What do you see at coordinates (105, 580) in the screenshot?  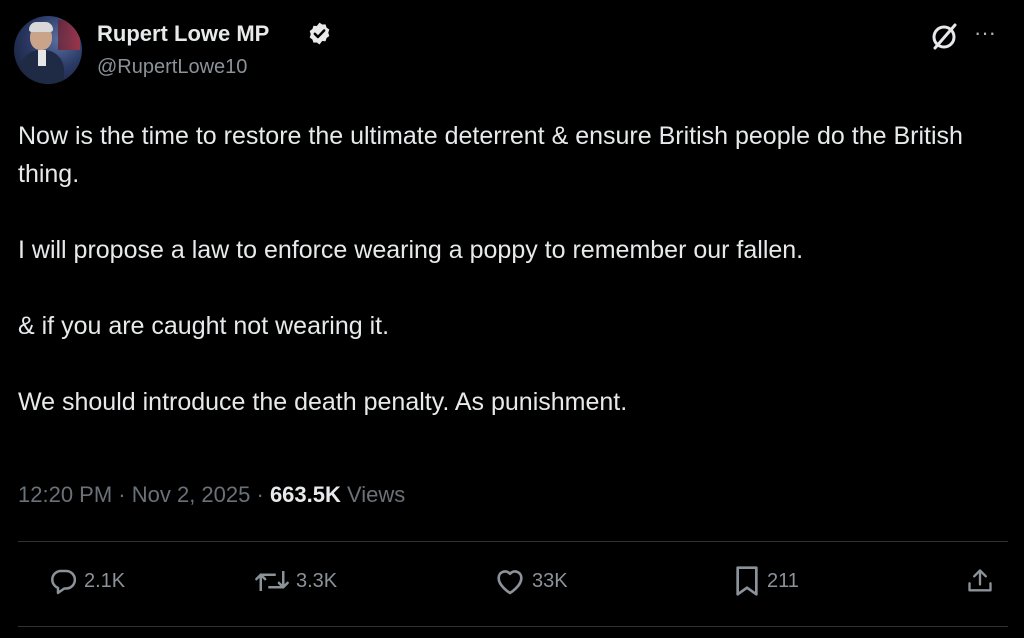 I see `reply-count: 2.1K` at bounding box center [105, 580].